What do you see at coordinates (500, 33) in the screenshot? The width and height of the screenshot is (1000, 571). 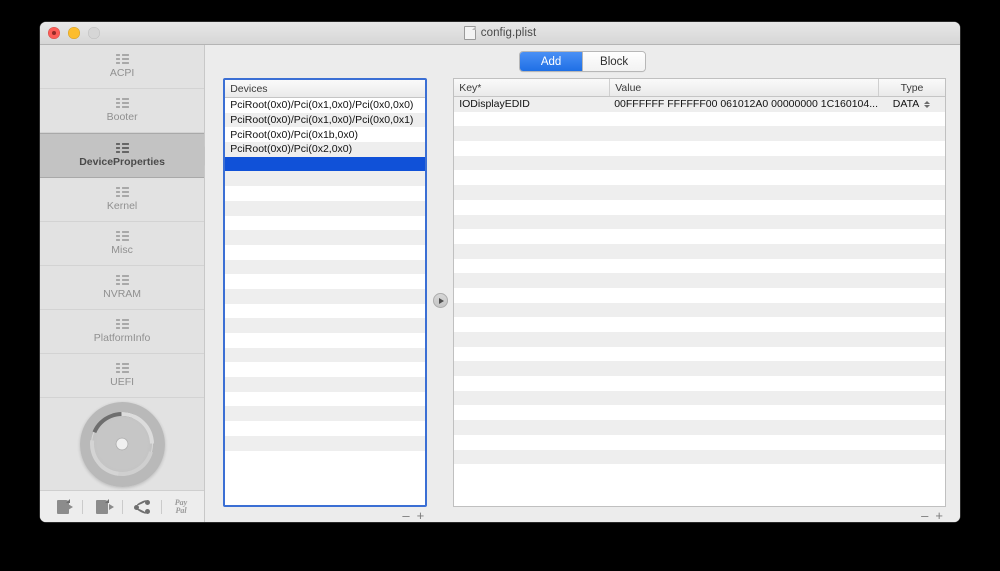 I see `window-title: config.plist` at bounding box center [500, 33].